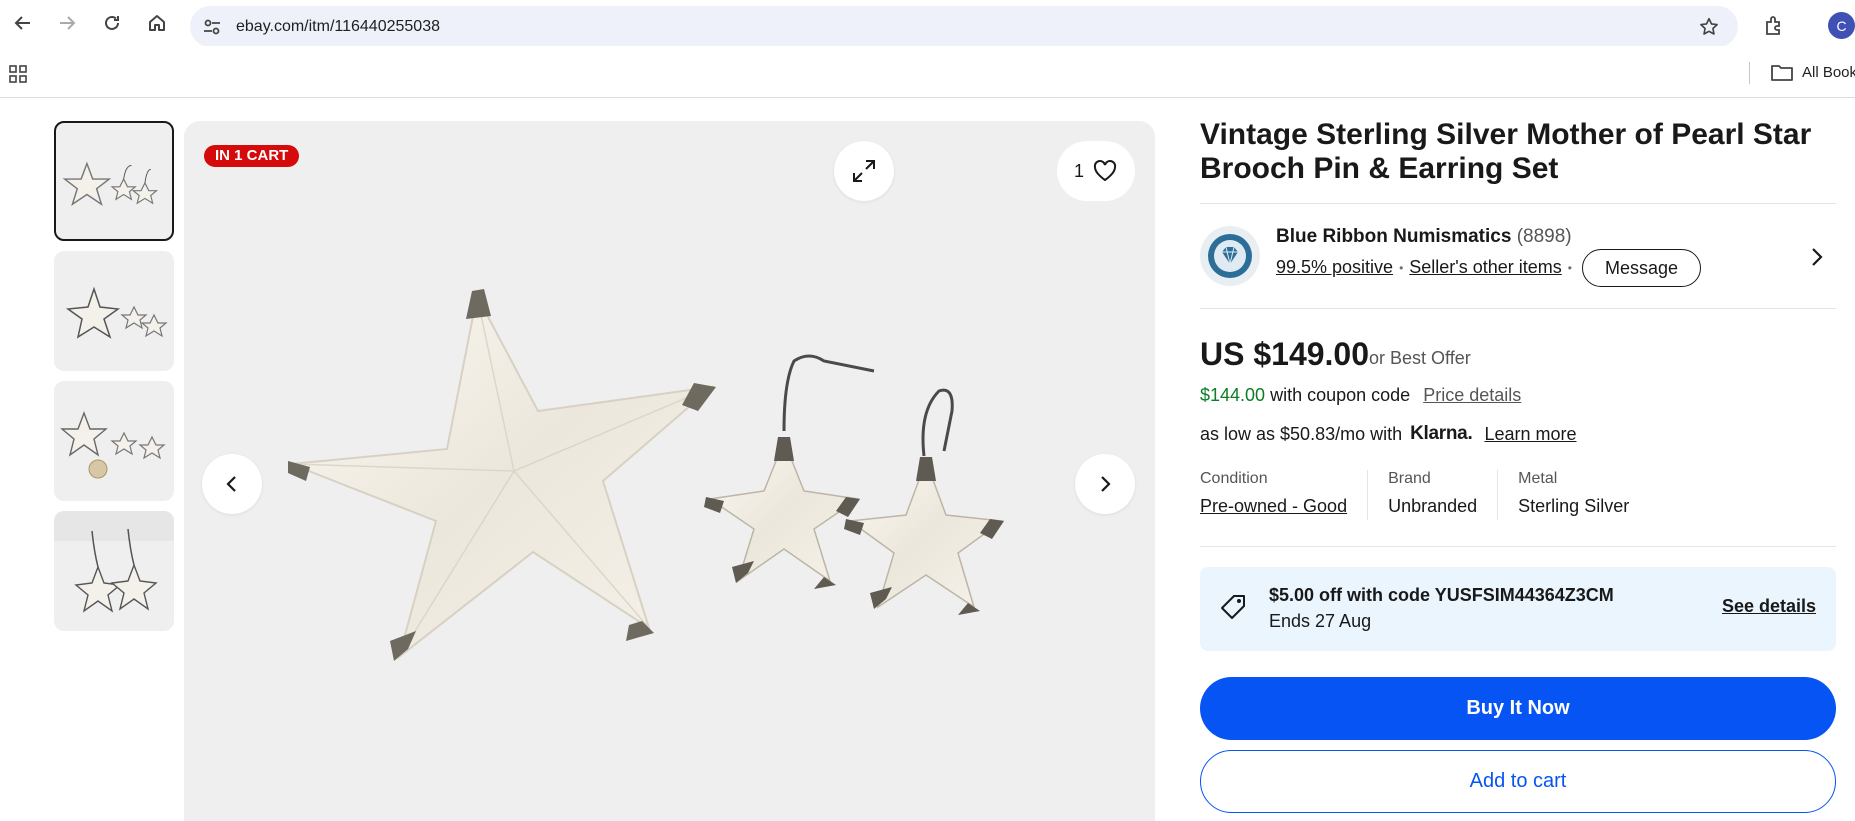 This screenshot has height=821, width=1855. I want to click on seller-name: Blue Ribbon Numismatics, so click(1393, 236).